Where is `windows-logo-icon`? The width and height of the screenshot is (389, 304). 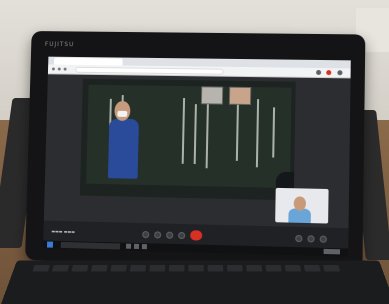
windows-logo-icon is located at coordinates (50, 245).